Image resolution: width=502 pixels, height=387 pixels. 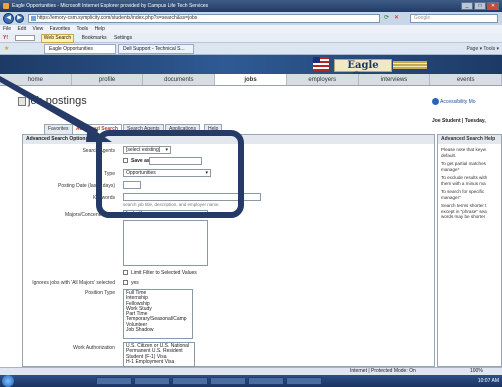 I want to click on security-zone: Internet | Protected Mode: On, so click(x=383, y=371).